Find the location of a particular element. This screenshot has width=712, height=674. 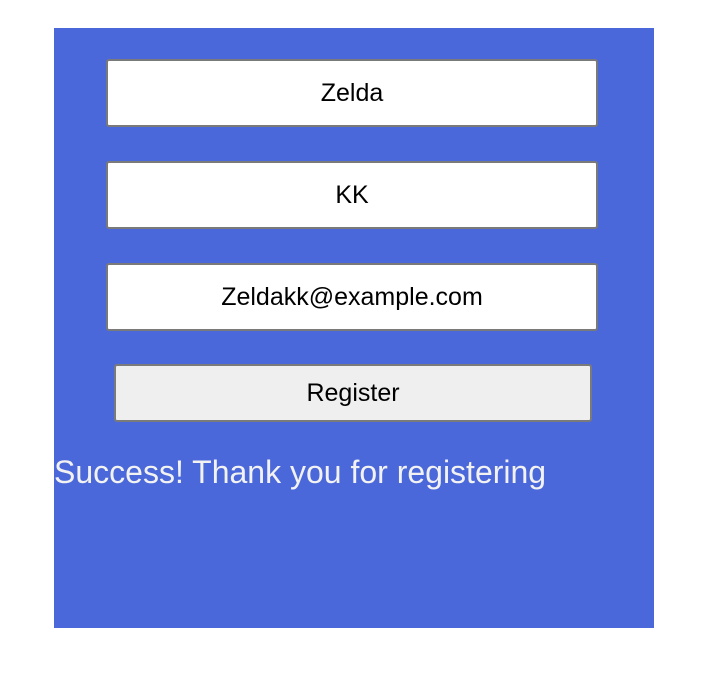

success-message: Success! Thank you for registering is located at coordinates (300, 472).